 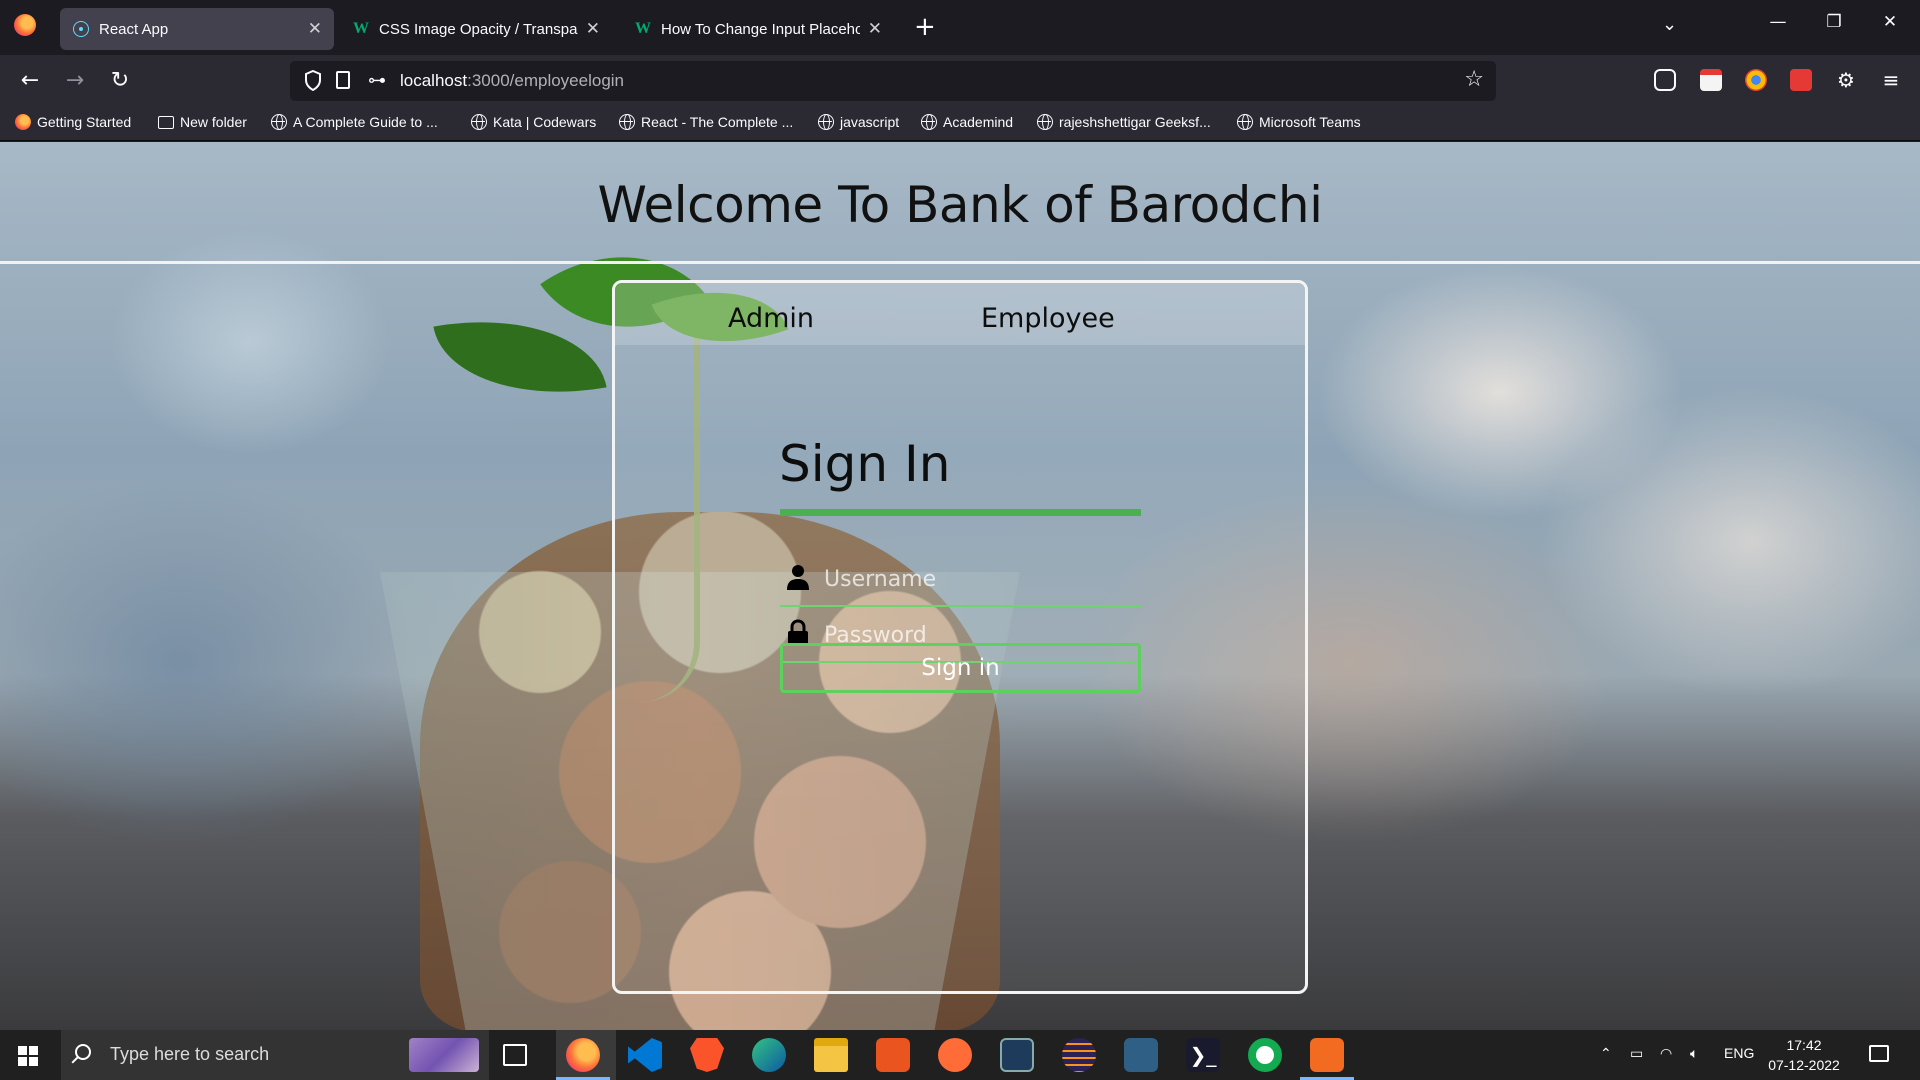 What do you see at coordinates (583, 1059) in the screenshot?
I see `firefox-taskbar-icon` at bounding box center [583, 1059].